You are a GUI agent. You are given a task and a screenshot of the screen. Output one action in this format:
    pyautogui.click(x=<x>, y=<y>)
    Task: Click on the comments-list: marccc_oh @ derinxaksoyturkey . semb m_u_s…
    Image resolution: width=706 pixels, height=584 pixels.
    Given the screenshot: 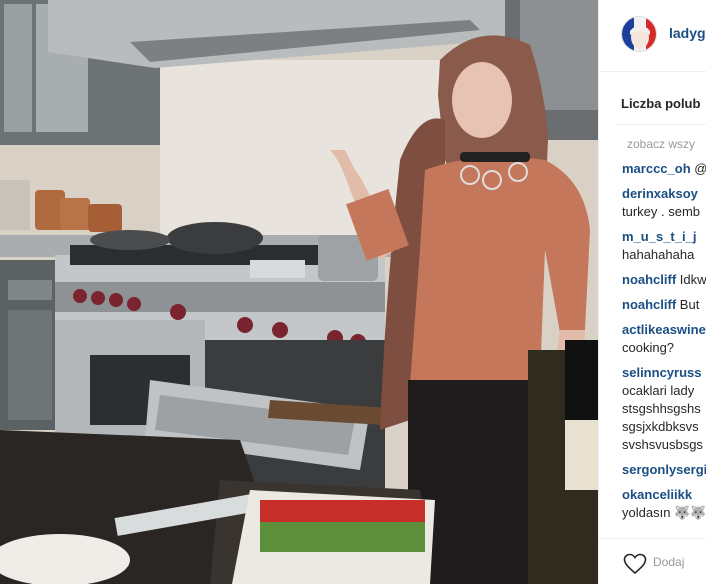 What is the action you would take?
    pyautogui.click(x=664, y=344)
    